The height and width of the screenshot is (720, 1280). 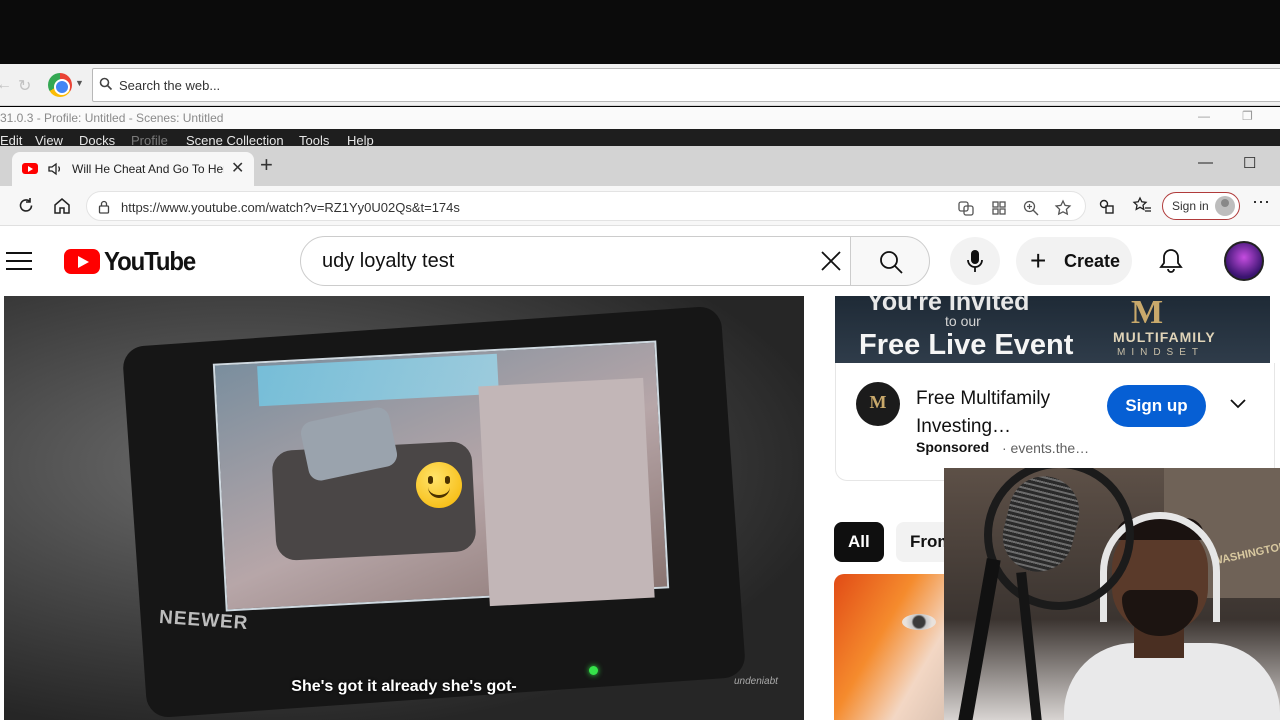 I want to click on ad-brand-sub: MINDSET, so click(x=1160, y=352).